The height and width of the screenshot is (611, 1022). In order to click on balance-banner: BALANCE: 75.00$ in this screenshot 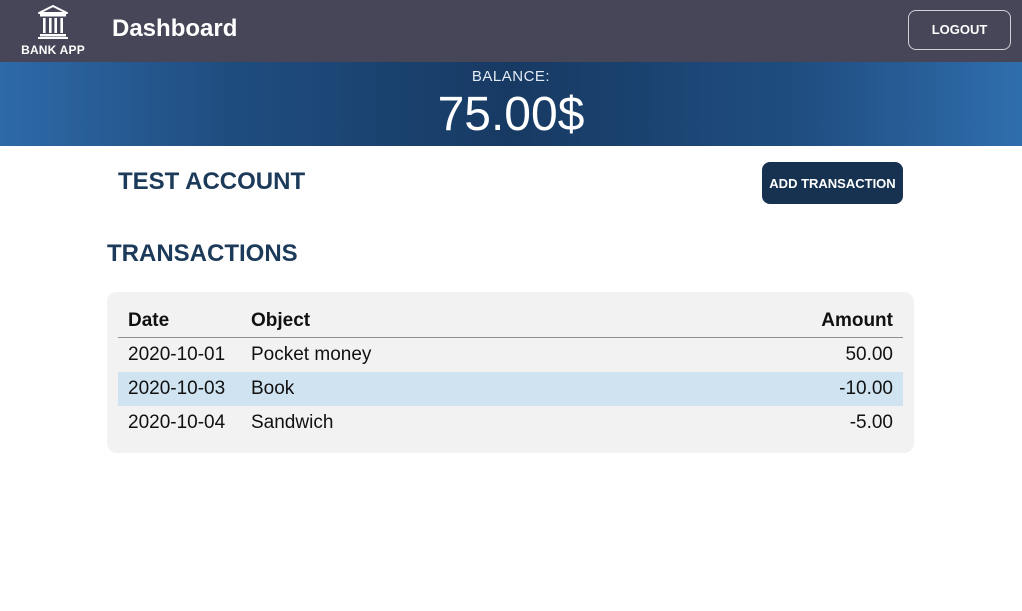, I will do `click(511, 104)`.